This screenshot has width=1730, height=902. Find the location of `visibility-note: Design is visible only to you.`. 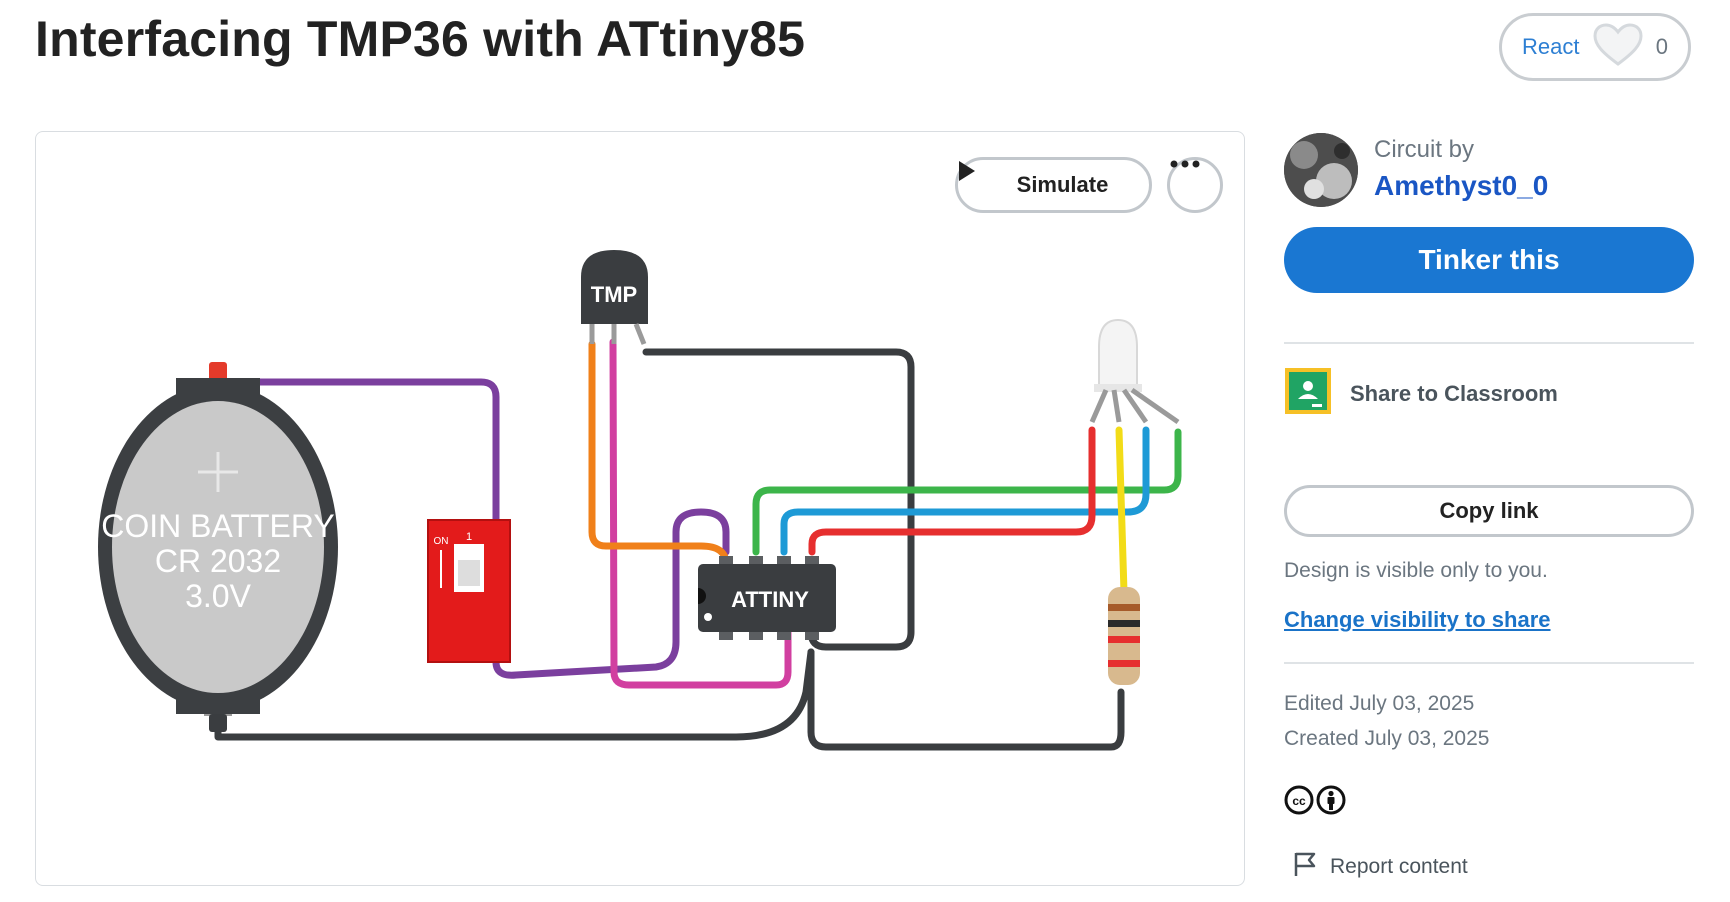

visibility-note: Design is visible only to you. is located at coordinates (1416, 570).